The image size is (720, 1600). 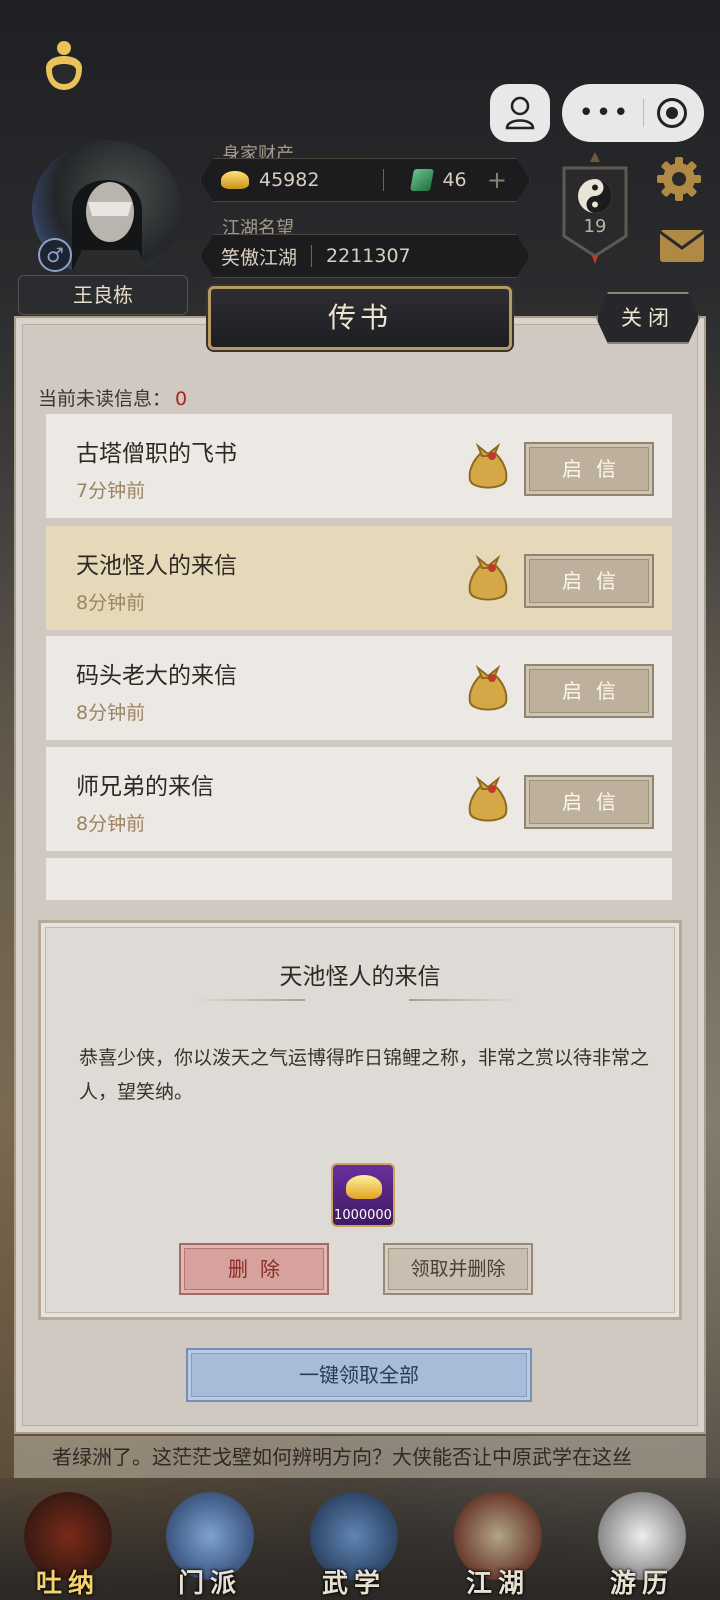 I want to click on unread-count: 0, so click(x=181, y=399).